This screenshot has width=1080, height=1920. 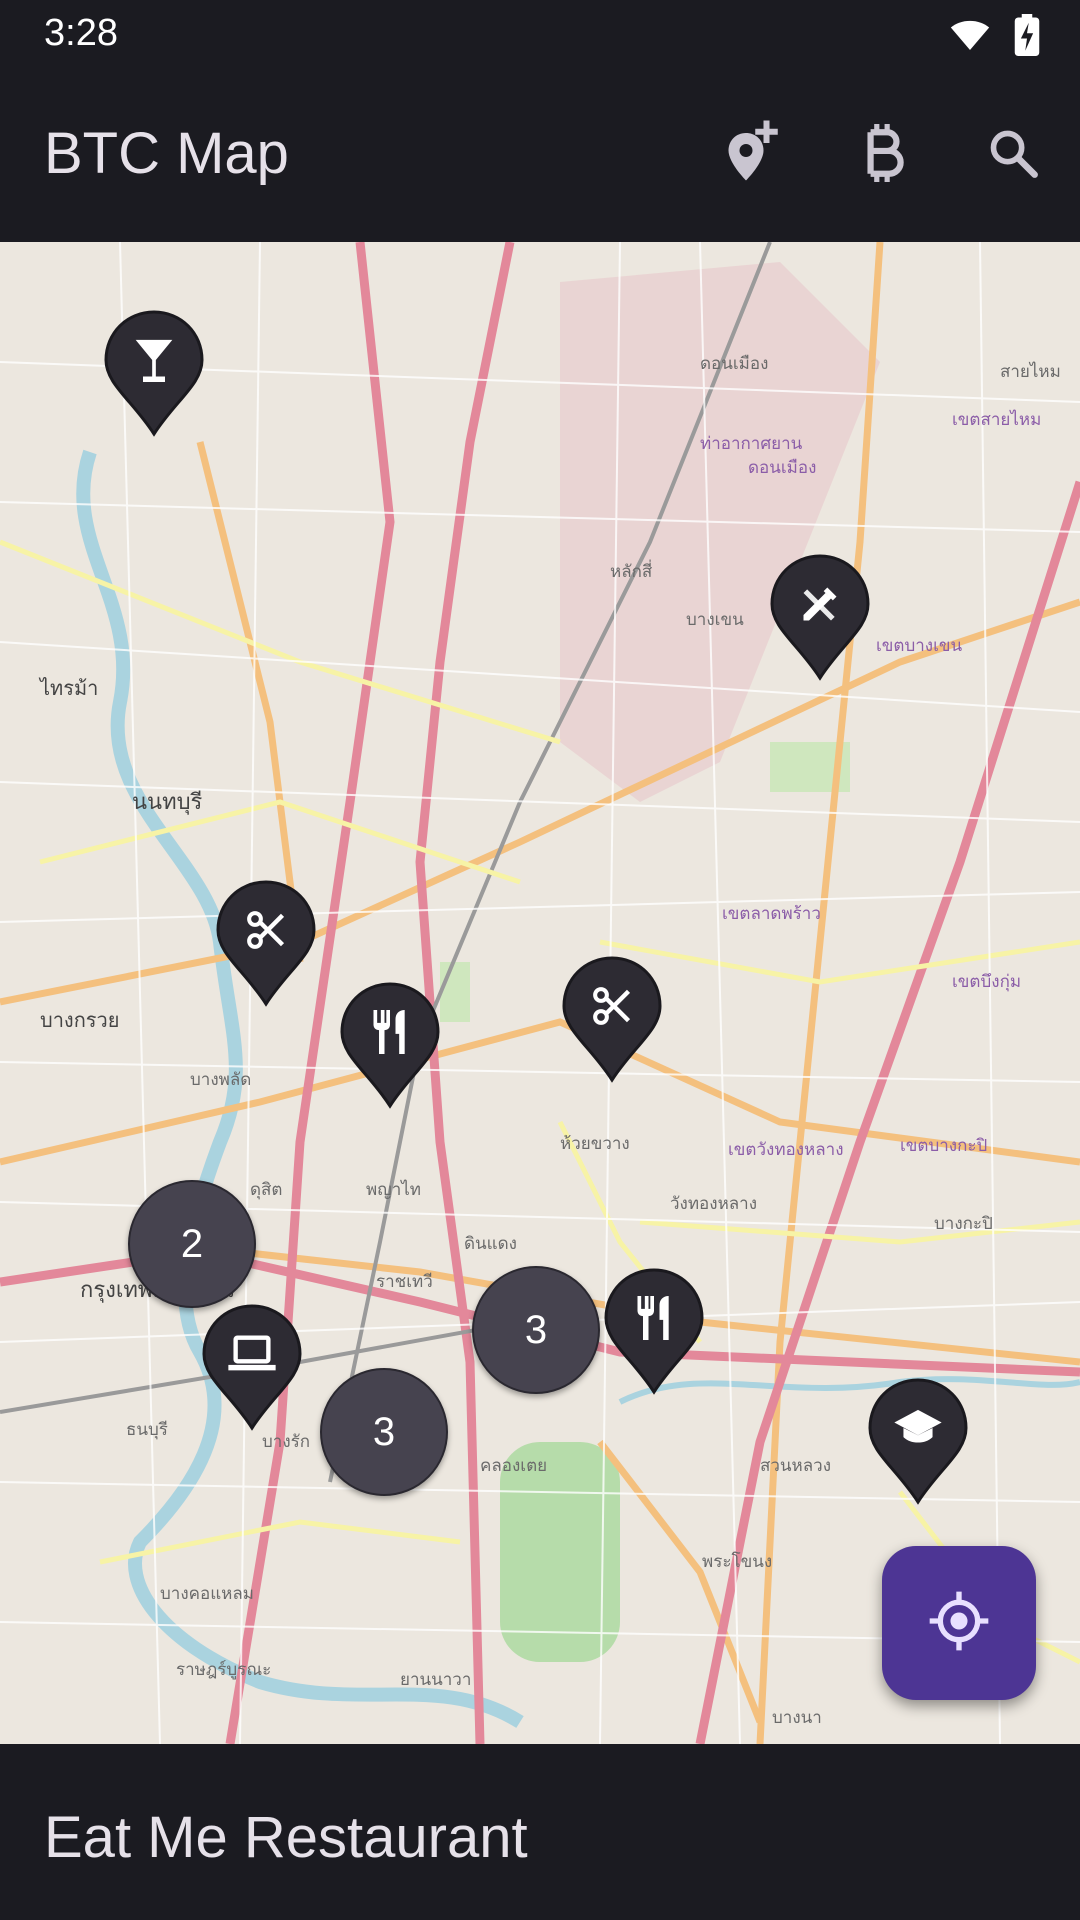 What do you see at coordinates (1027, 37) in the screenshot?
I see `battery-charging-icon` at bounding box center [1027, 37].